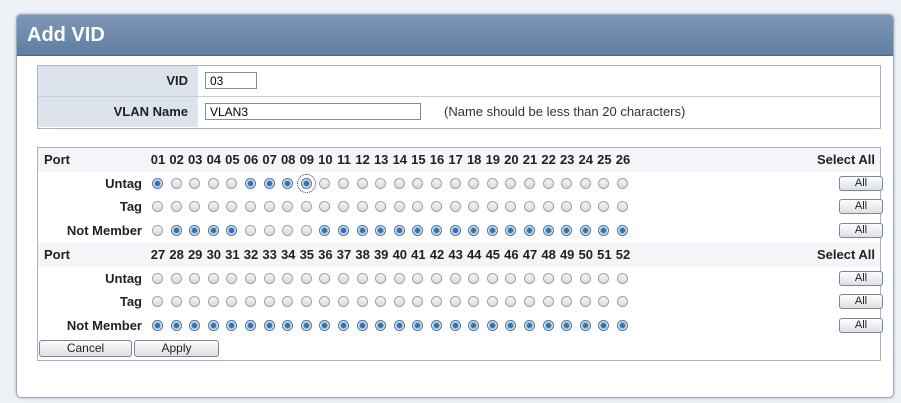 The height and width of the screenshot is (403, 901). Describe the element at coordinates (85, 348) in the screenshot. I see `cancel-button: Cancel` at that location.